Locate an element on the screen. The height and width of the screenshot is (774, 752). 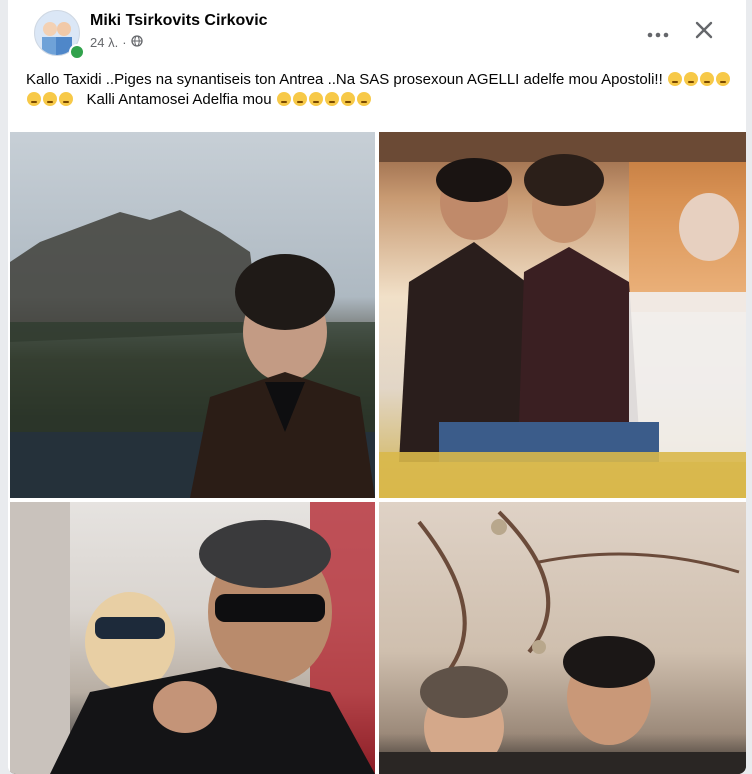
more-options-icon is located at coordinates (658, 34).